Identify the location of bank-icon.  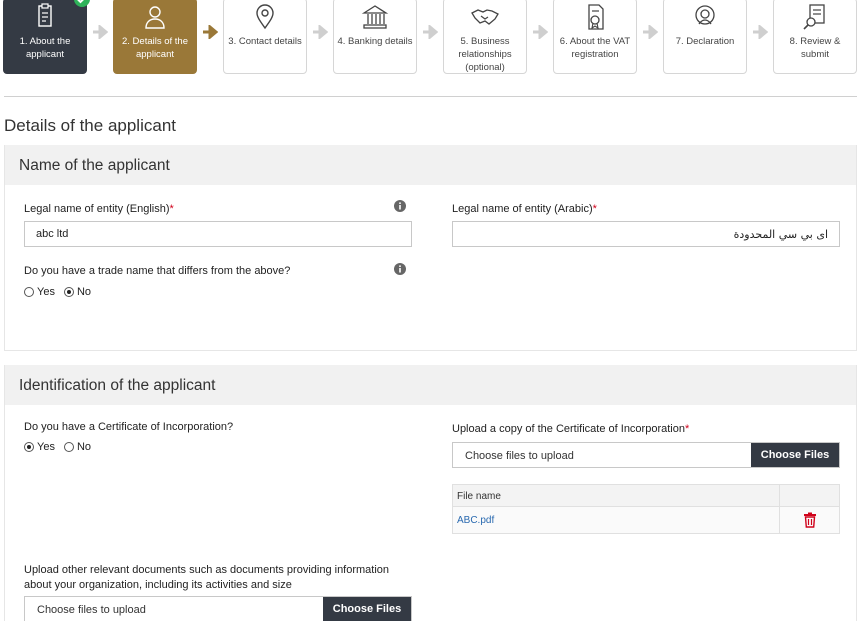
(375, 17).